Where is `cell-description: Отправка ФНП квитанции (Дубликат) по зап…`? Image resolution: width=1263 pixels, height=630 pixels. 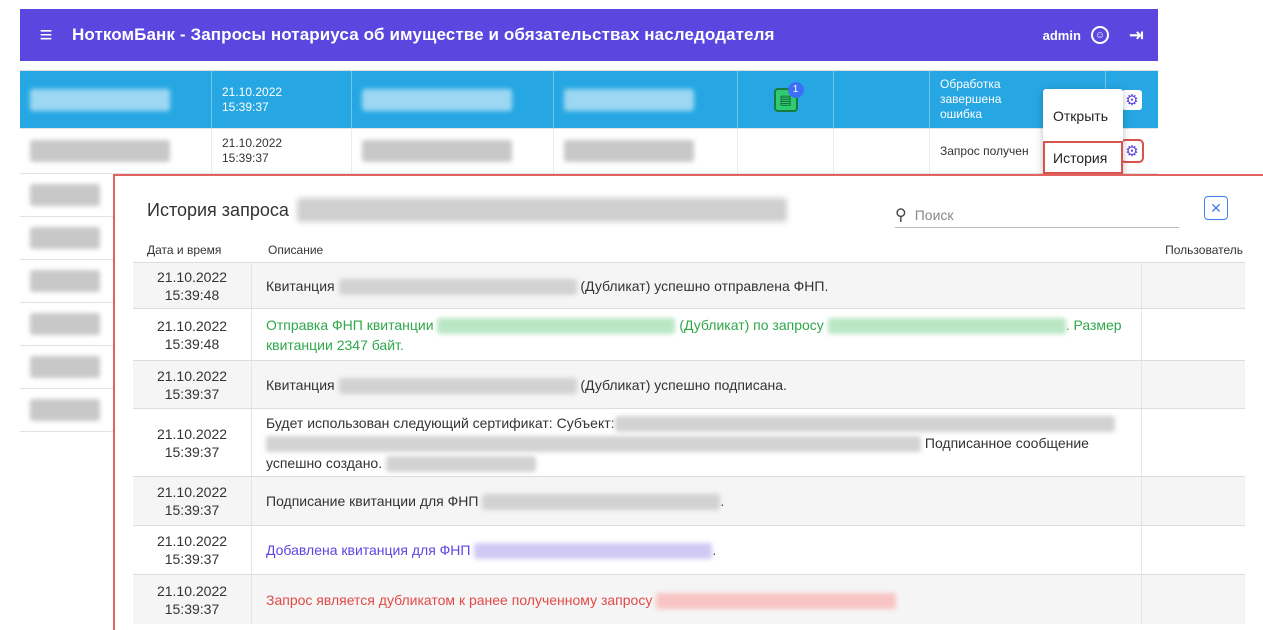 cell-description: Отправка ФНП квитанции (Дубликат) по зап… is located at coordinates (697, 334).